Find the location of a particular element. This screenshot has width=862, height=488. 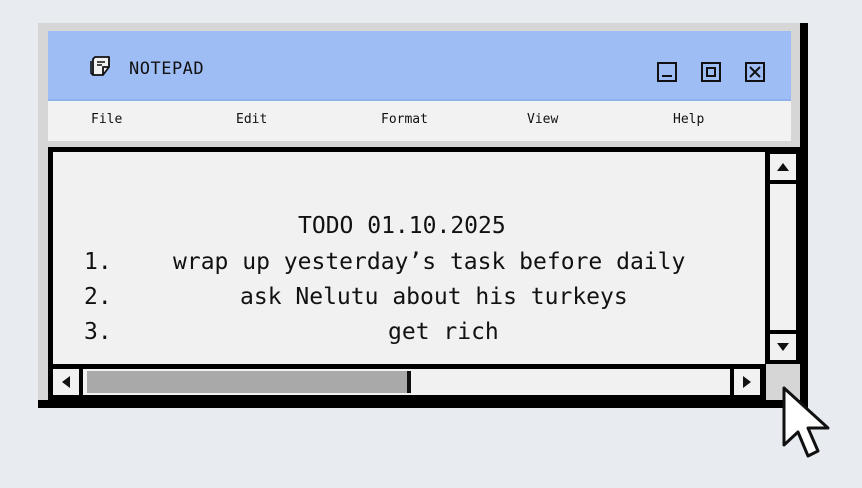

scroll-up-button is located at coordinates (783, 167).